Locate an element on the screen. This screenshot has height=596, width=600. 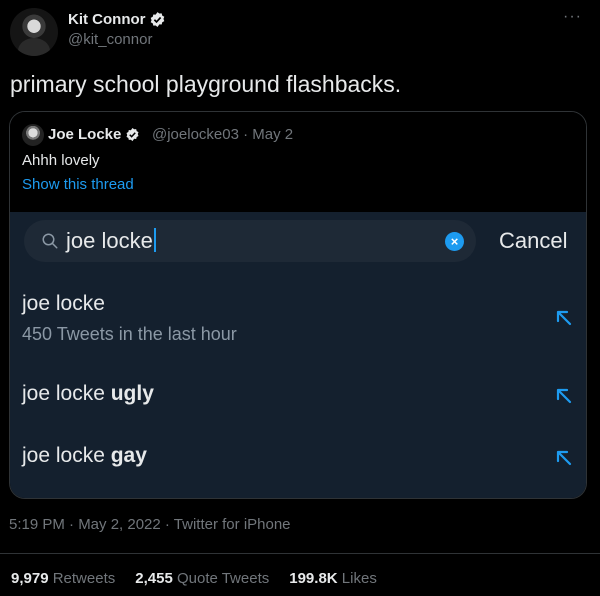
likes-stat: 199.8K Likes is located at coordinates (333, 578).